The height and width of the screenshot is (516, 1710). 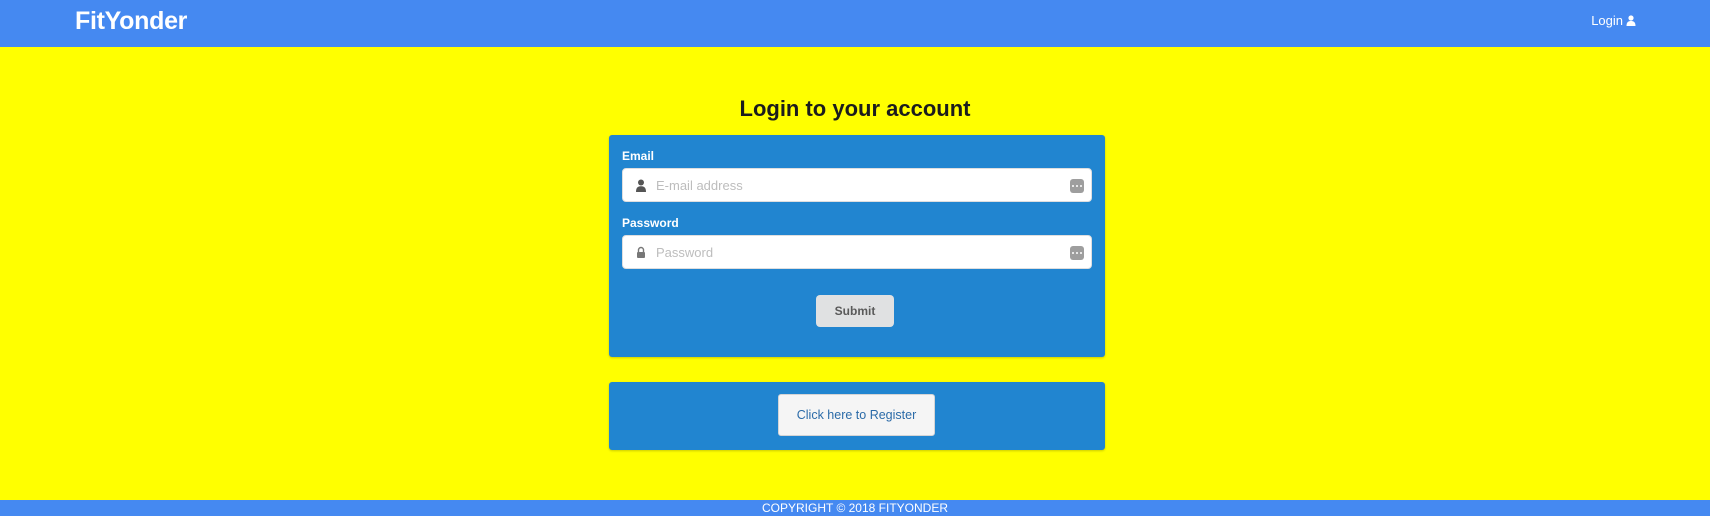 I want to click on register-panel: Click here to Register, so click(x=857, y=416).